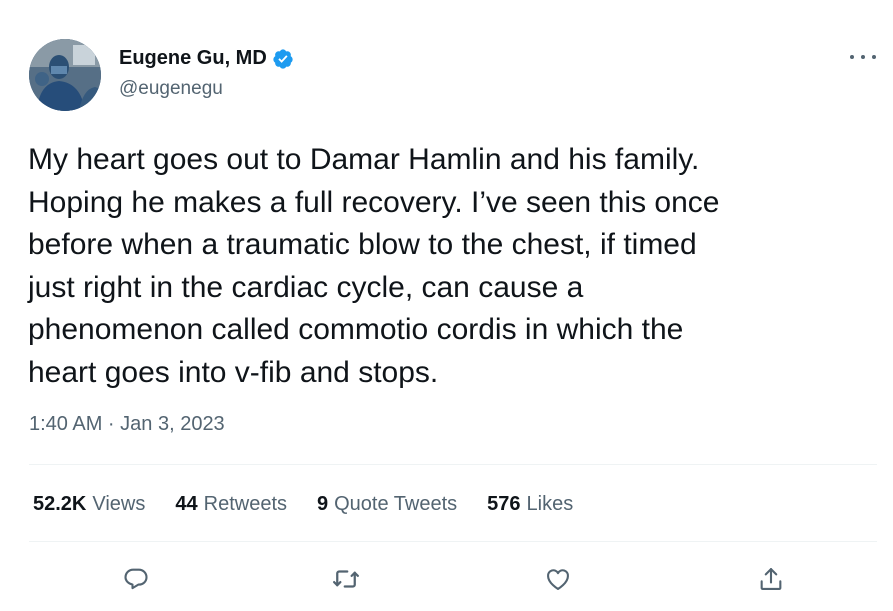  I want to click on reply-button, so click(136, 579).